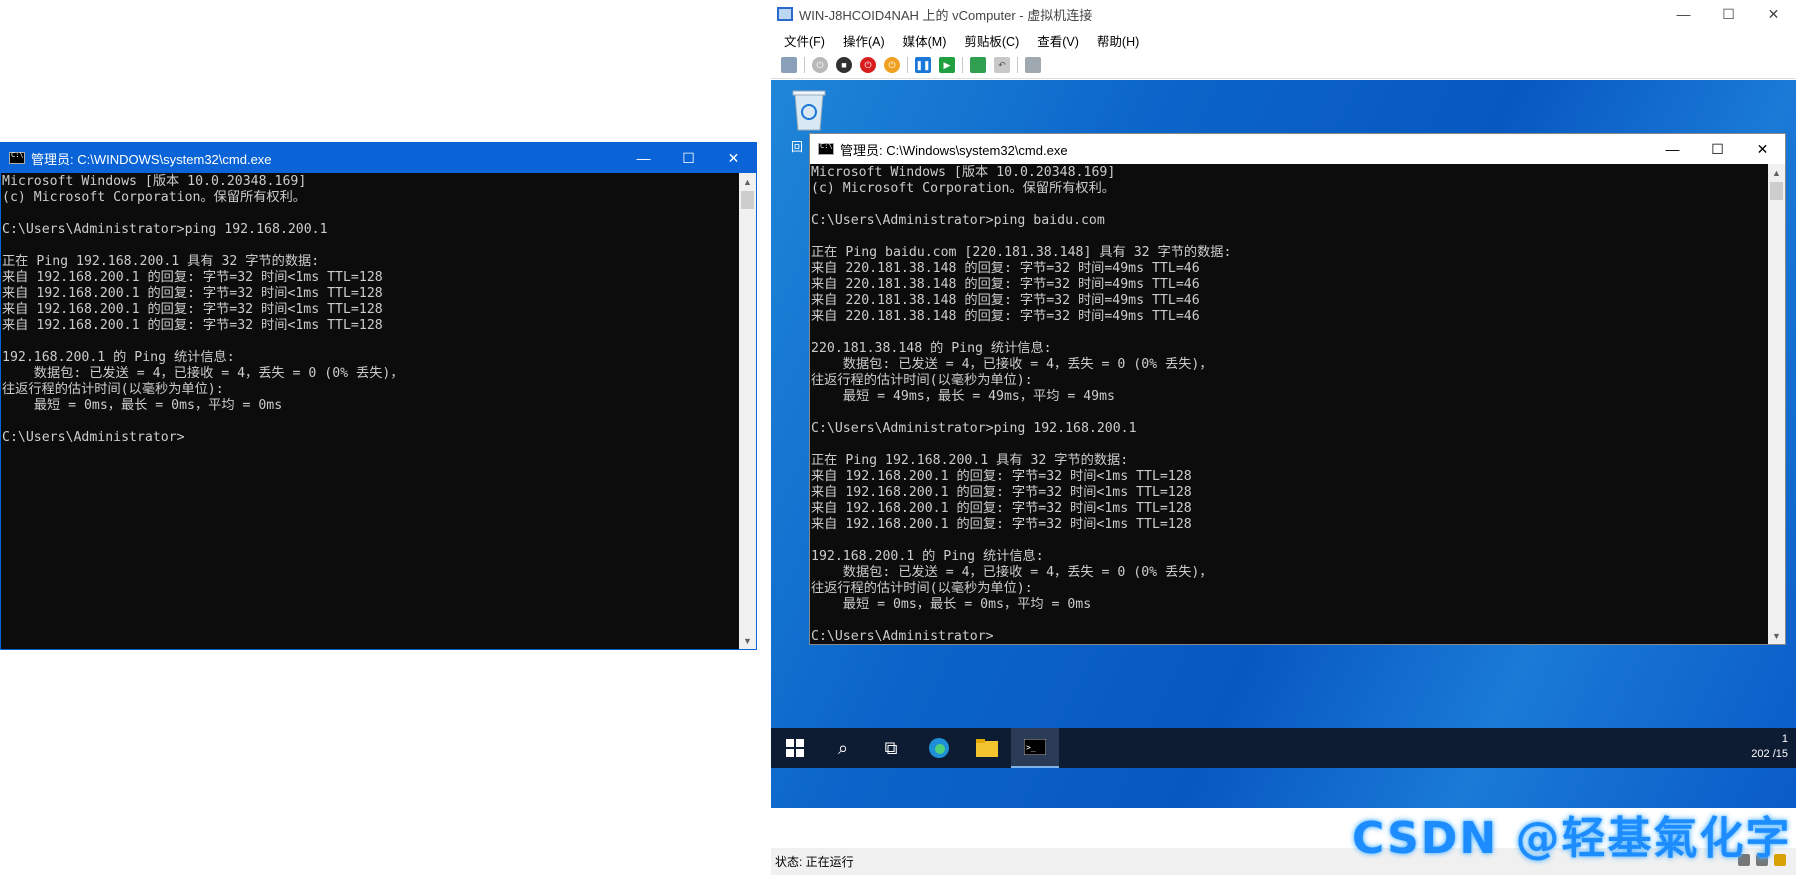 The height and width of the screenshot is (875, 1796). Describe the element at coordinates (809, 110) in the screenshot. I see `recycle-bin-icon` at that location.